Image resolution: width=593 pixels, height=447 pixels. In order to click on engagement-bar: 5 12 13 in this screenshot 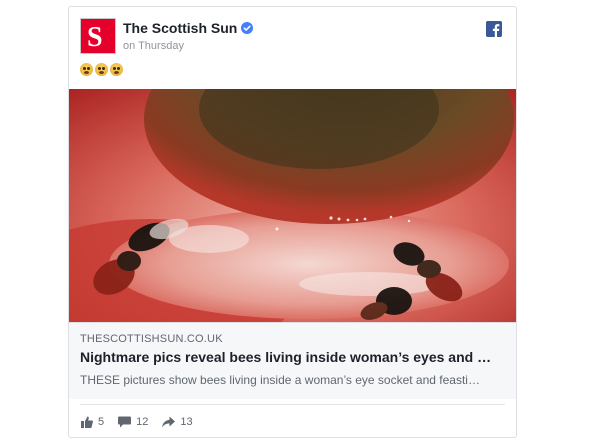, I will do `click(137, 422)`.